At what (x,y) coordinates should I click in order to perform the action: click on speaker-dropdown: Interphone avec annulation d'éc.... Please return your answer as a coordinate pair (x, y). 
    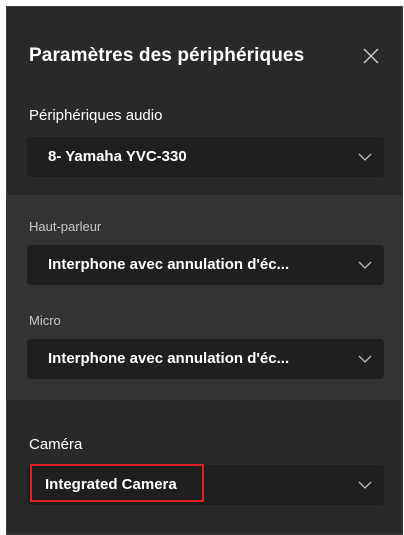
    Looking at the image, I should click on (205, 265).